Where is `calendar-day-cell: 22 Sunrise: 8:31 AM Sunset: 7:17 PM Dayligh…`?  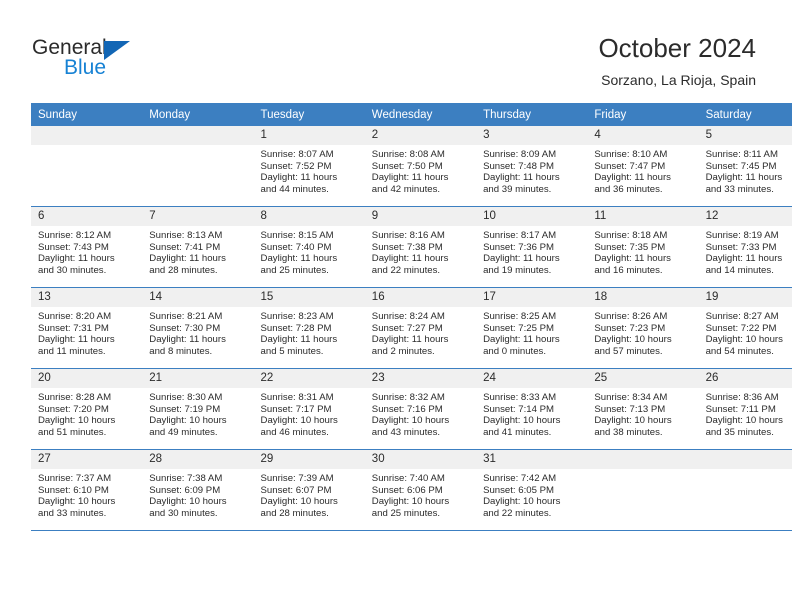
calendar-day-cell: 22 Sunrise: 8:31 AM Sunset: 7:17 PM Dayligh… is located at coordinates (309, 409).